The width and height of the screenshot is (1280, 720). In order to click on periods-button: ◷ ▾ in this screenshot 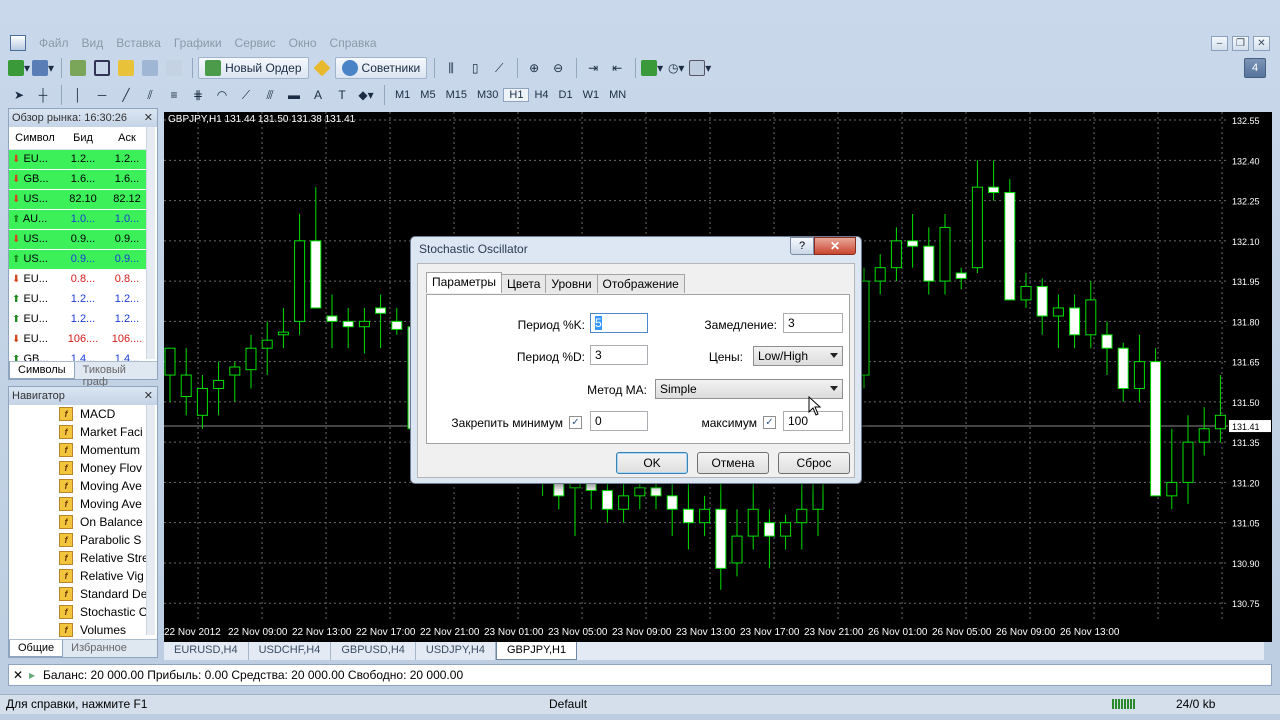, I will do `click(676, 68)`.